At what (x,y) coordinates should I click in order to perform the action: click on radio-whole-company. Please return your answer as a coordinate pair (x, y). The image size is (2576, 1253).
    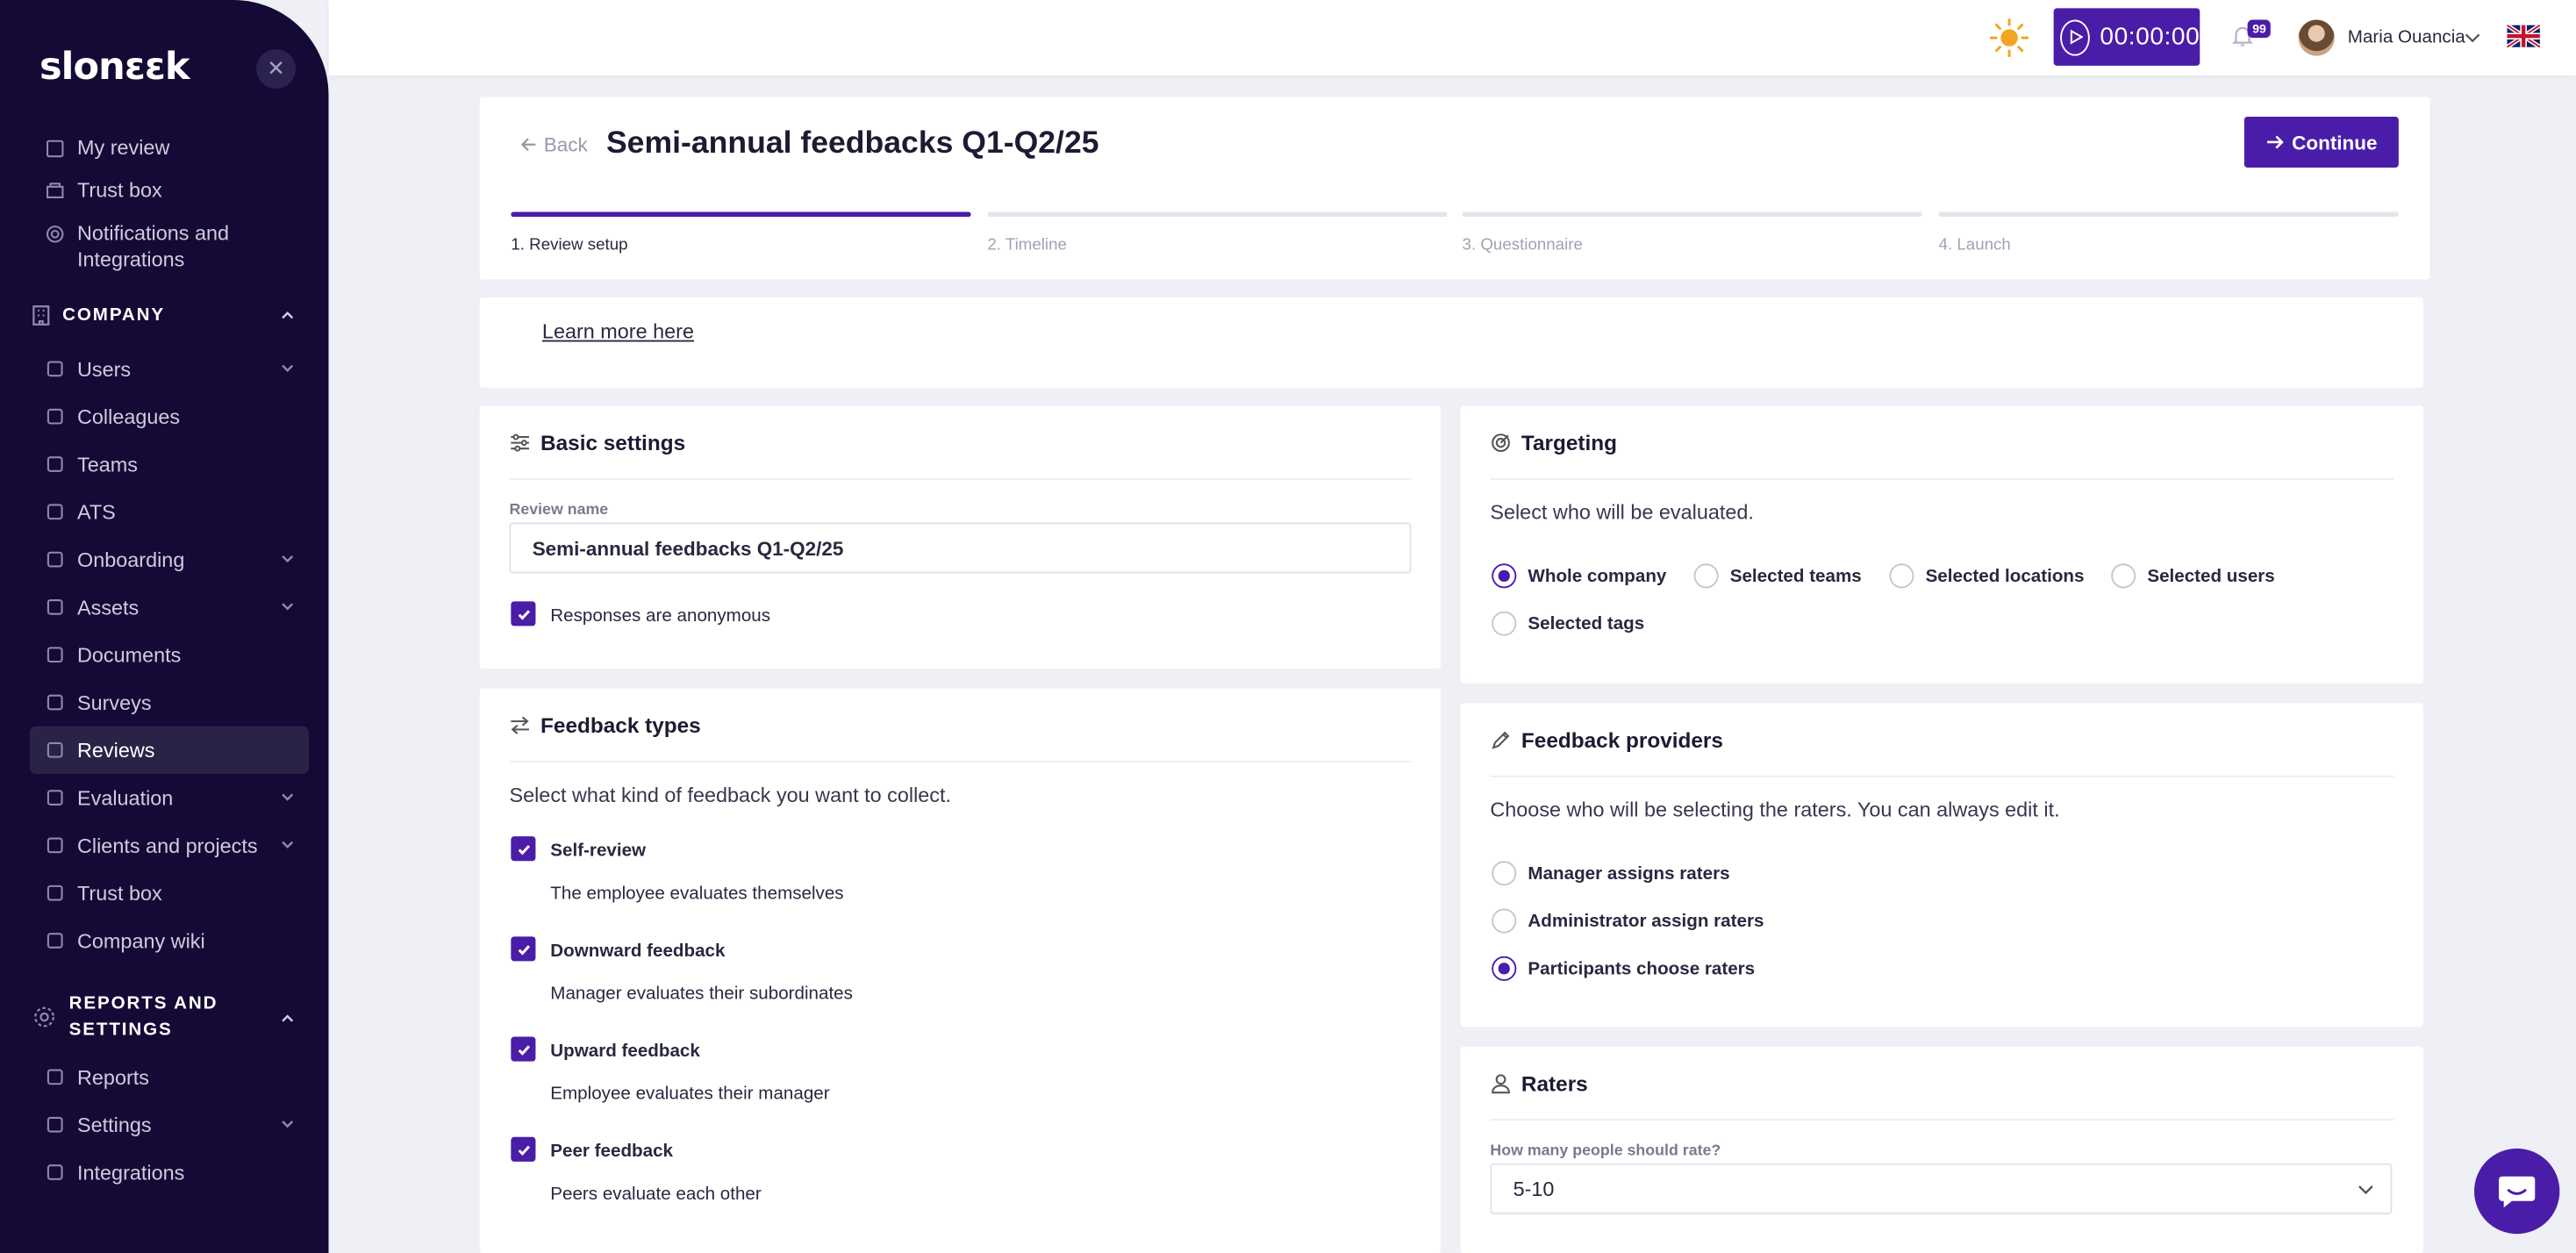
    Looking at the image, I should click on (1504, 576).